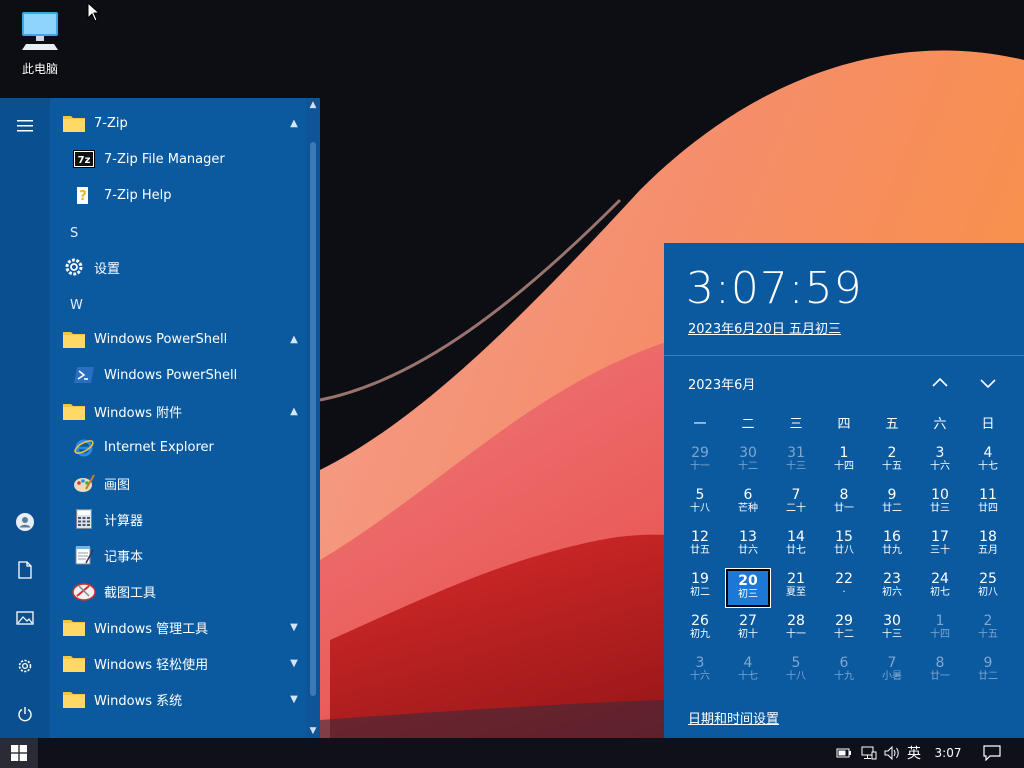 This screenshot has width=1024, height=768. I want to click on folder-7zip: 7-Zip ▲, so click(178, 123).